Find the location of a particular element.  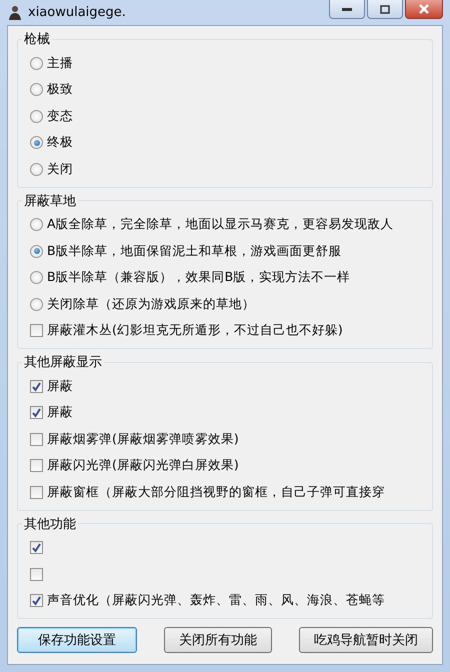

group-title: 其他功能 is located at coordinates (50, 524).